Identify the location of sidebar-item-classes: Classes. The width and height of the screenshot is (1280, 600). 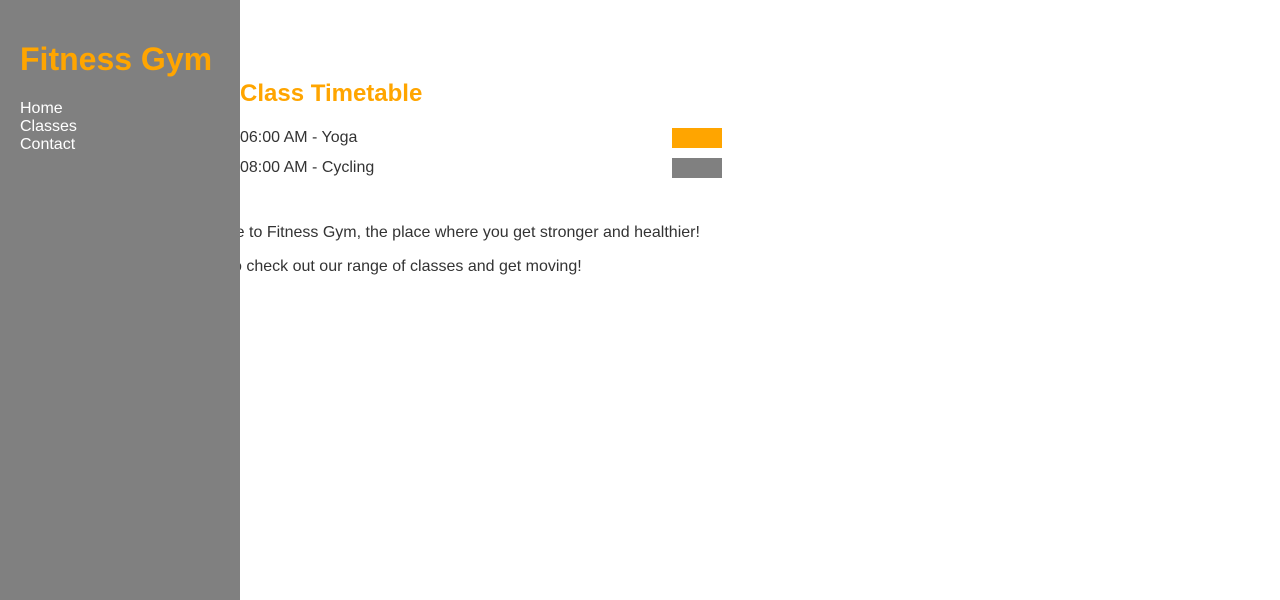
(48, 127).